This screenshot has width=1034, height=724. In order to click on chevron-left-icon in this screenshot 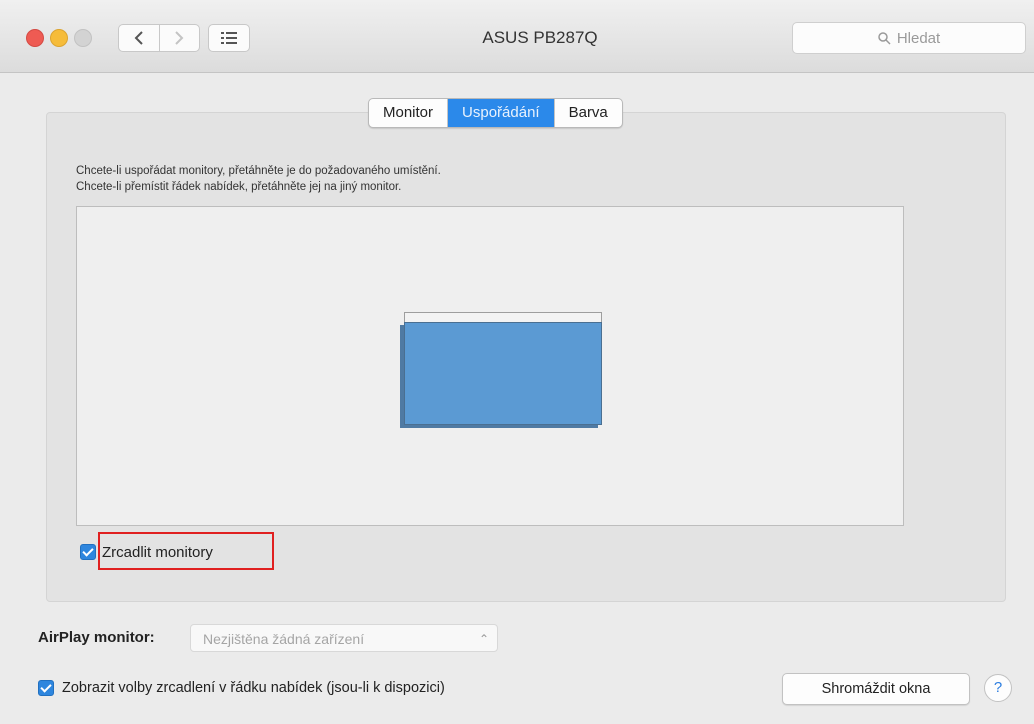, I will do `click(138, 38)`.